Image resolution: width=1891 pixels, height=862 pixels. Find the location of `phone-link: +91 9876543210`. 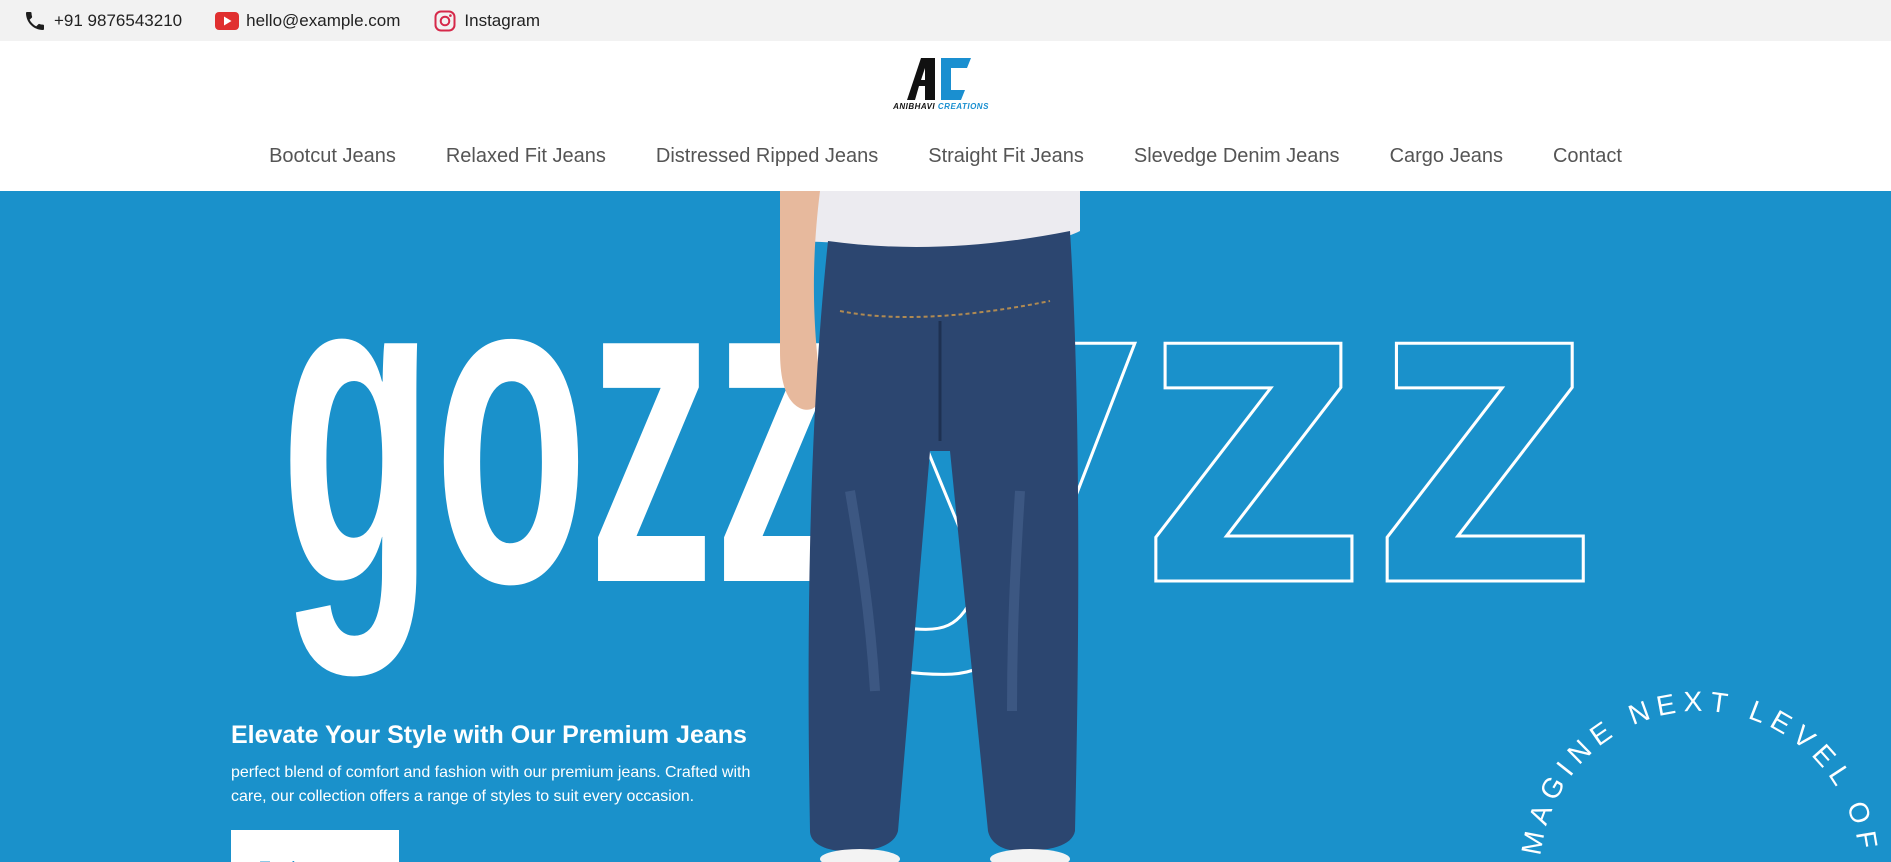

phone-link: +91 9876543210 is located at coordinates (102, 21).